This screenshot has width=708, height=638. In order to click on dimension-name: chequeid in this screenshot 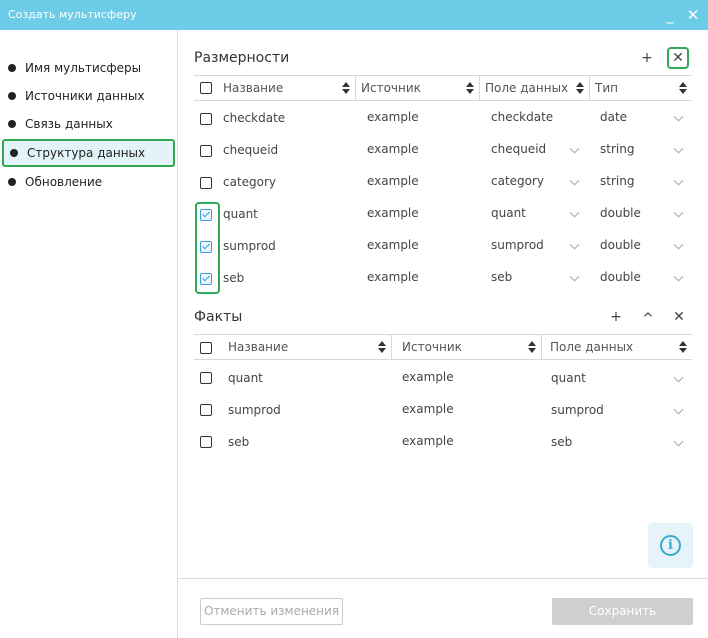, I will do `click(251, 150)`.